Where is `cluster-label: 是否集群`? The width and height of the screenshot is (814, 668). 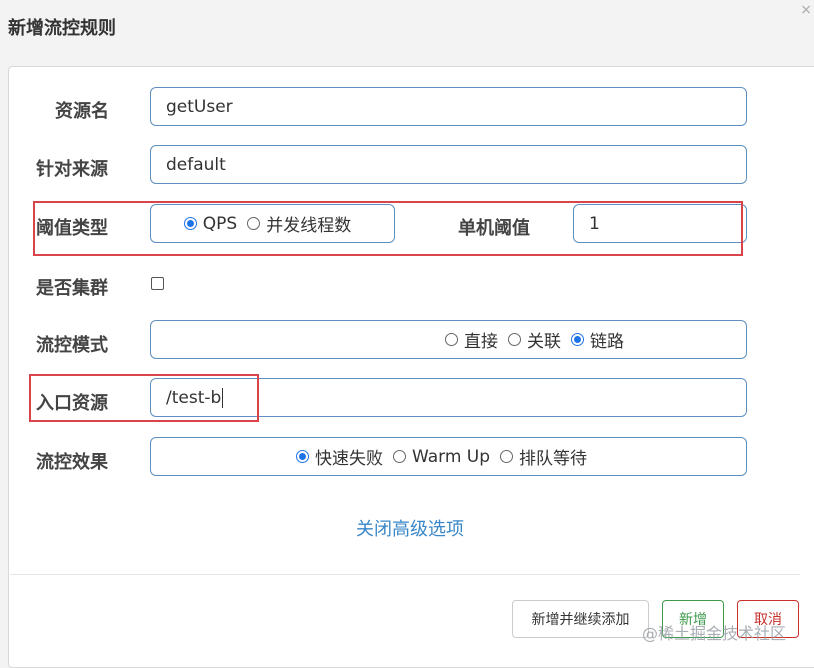 cluster-label: 是否集群 is located at coordinates (72, 288).